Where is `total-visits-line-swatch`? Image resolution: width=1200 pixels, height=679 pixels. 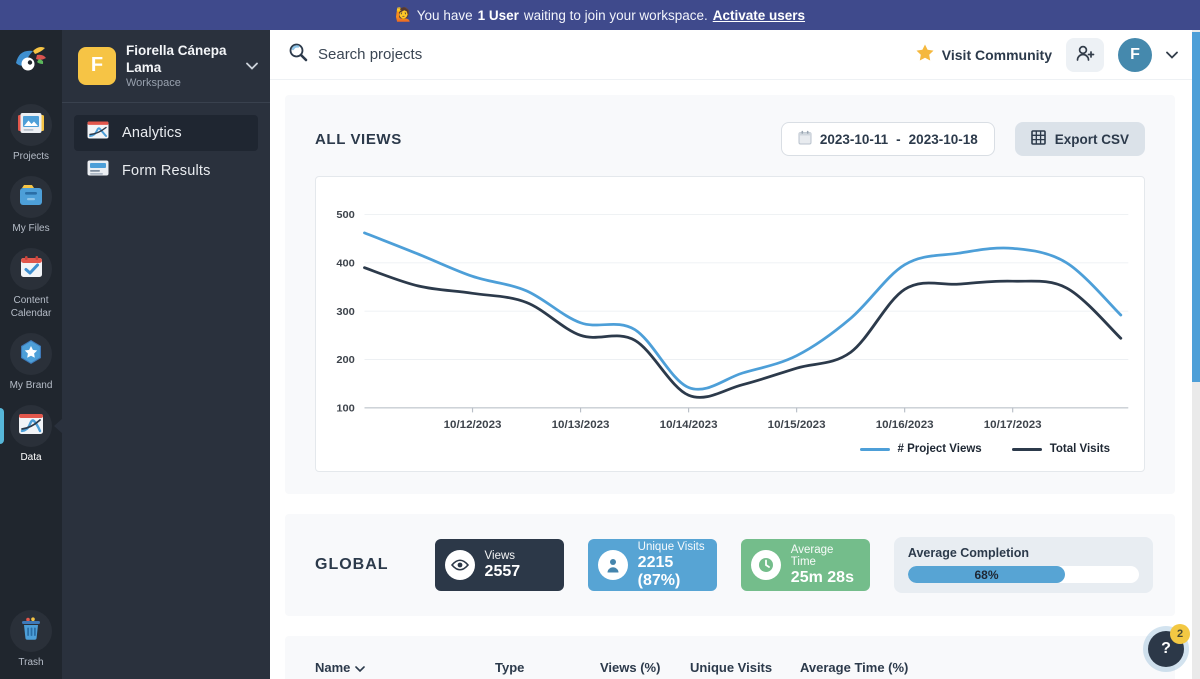 total-visits-line-swatch is located at coordinates (1026, 449).